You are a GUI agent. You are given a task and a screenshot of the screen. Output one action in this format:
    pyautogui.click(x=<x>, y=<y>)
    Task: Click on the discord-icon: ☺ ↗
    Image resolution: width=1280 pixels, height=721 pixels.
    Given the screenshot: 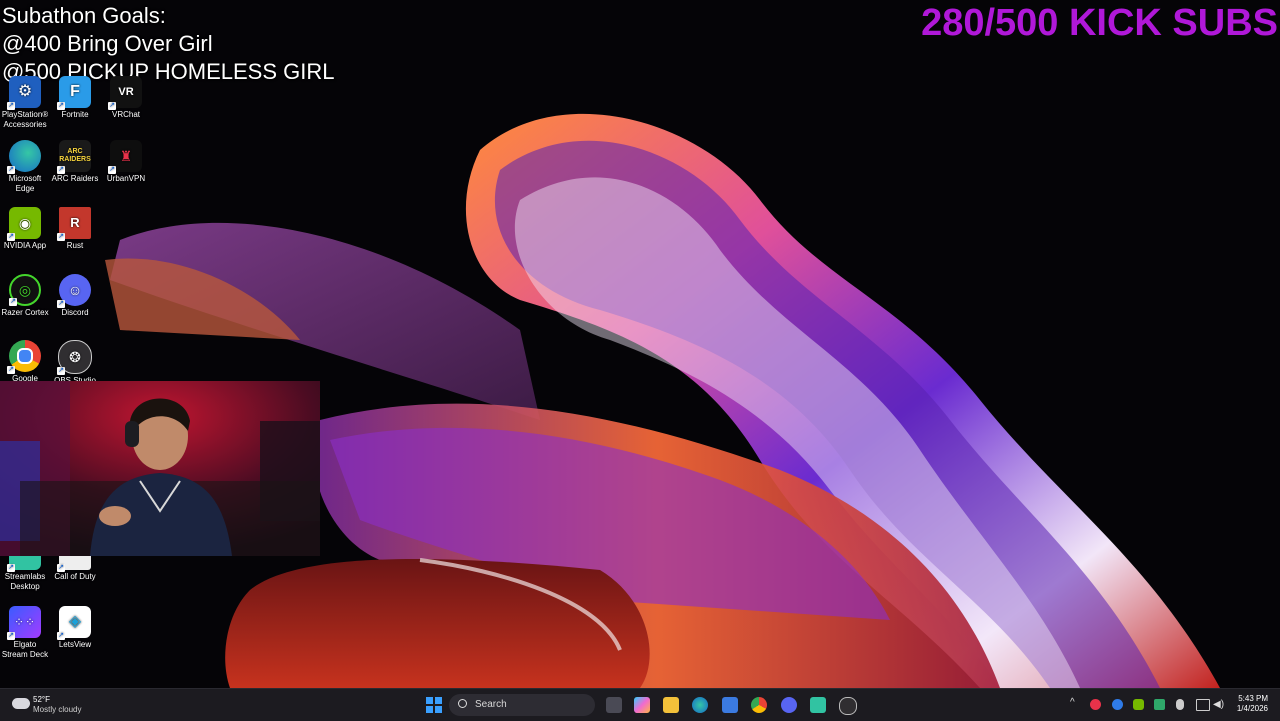 What is the action you would take?
    pyautogui.click(x=74, y=291)
    